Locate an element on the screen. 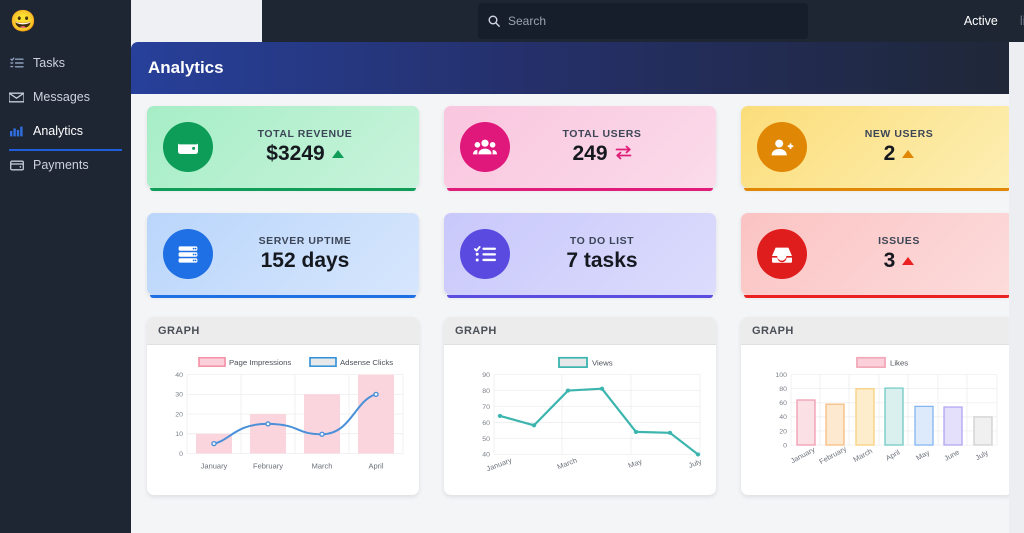 The height and width of the screenshot is (533, 1024). svg-text: 30 is located at coordinates (179, 395).